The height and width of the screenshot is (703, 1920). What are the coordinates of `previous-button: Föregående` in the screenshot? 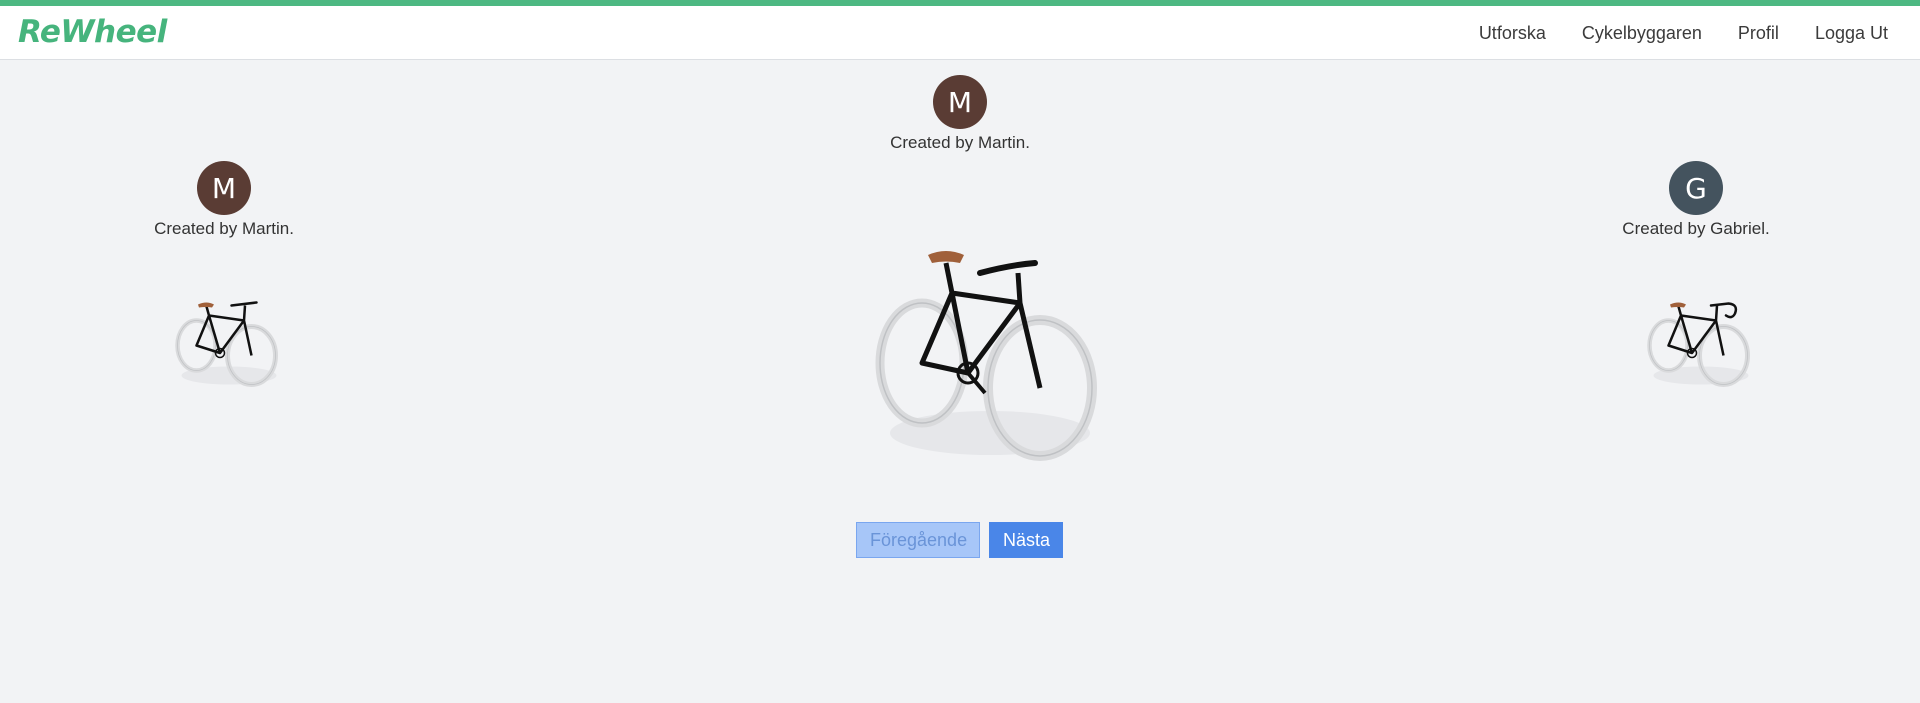 It's located at (918, 540).